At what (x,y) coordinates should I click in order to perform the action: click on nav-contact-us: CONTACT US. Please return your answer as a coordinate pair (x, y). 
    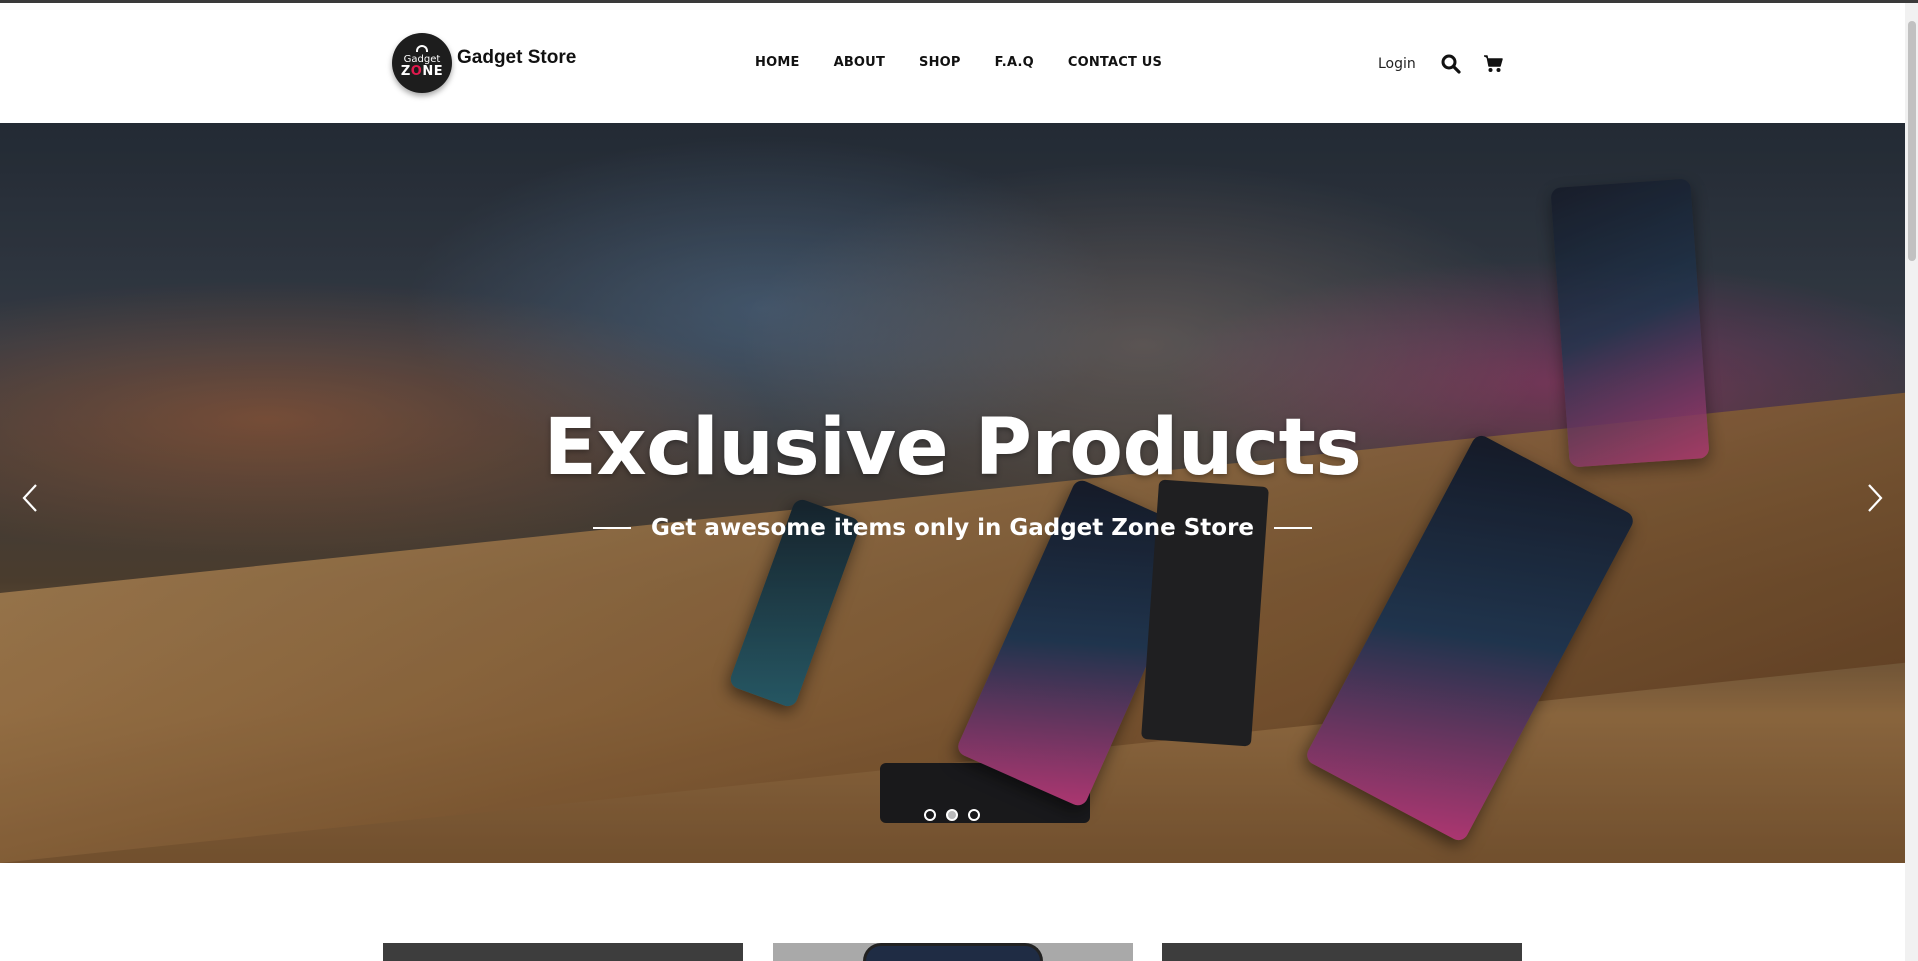
    Looking at the image, I should click on (1115, 62).